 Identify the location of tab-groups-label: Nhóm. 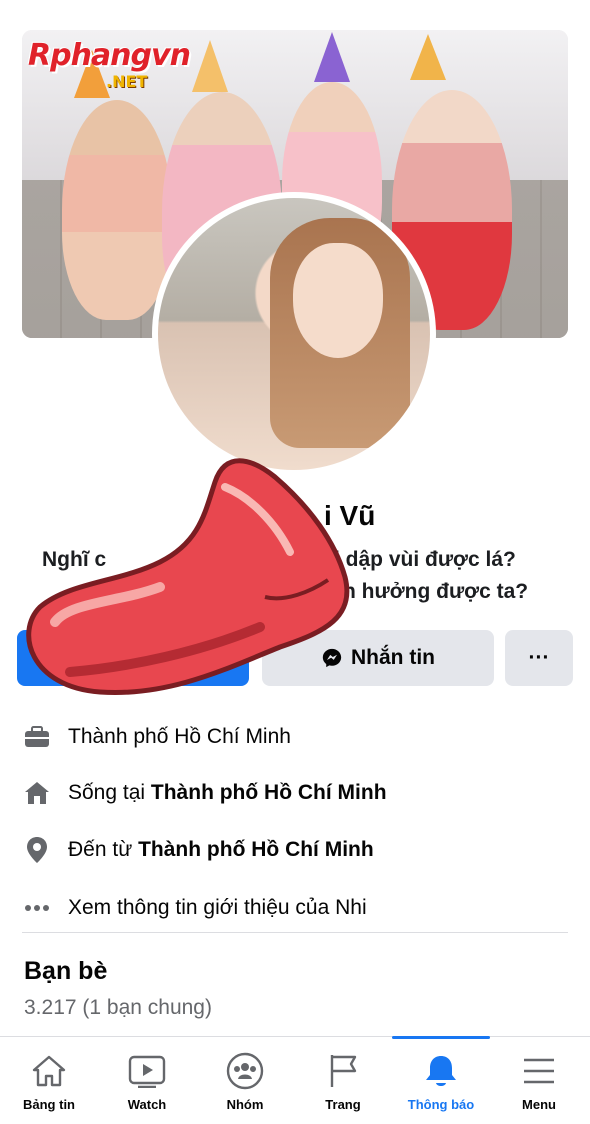
(245, 1104).